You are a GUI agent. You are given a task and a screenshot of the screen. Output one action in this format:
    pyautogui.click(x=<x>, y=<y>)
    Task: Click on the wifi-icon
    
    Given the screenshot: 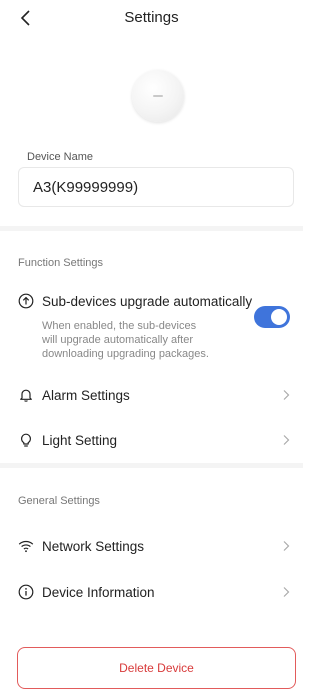 What is the action you would take?
    pyautogui.click(x=26, y=546)
    